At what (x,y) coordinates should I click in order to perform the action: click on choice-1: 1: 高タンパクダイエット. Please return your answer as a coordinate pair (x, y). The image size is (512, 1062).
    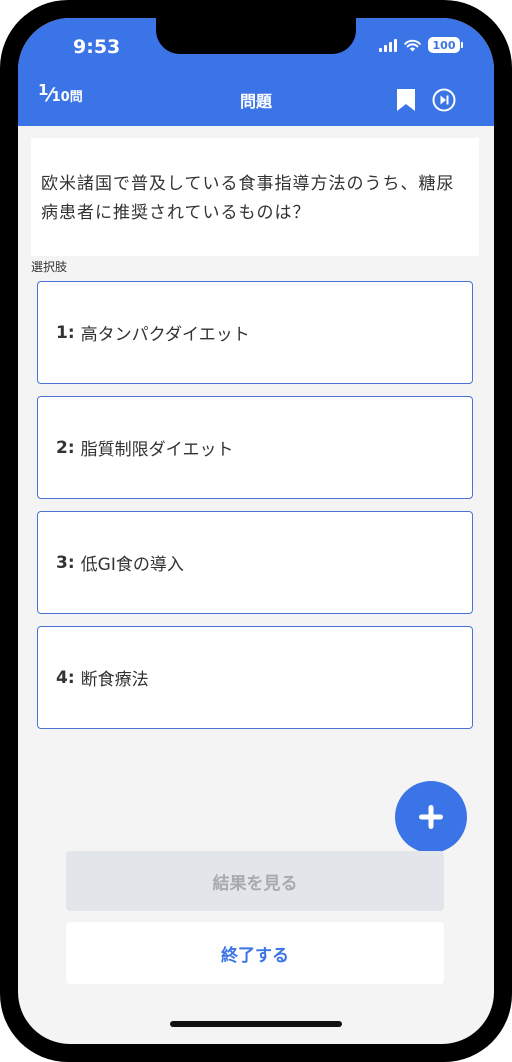
    Looking at the image, I should click on (255, 332).